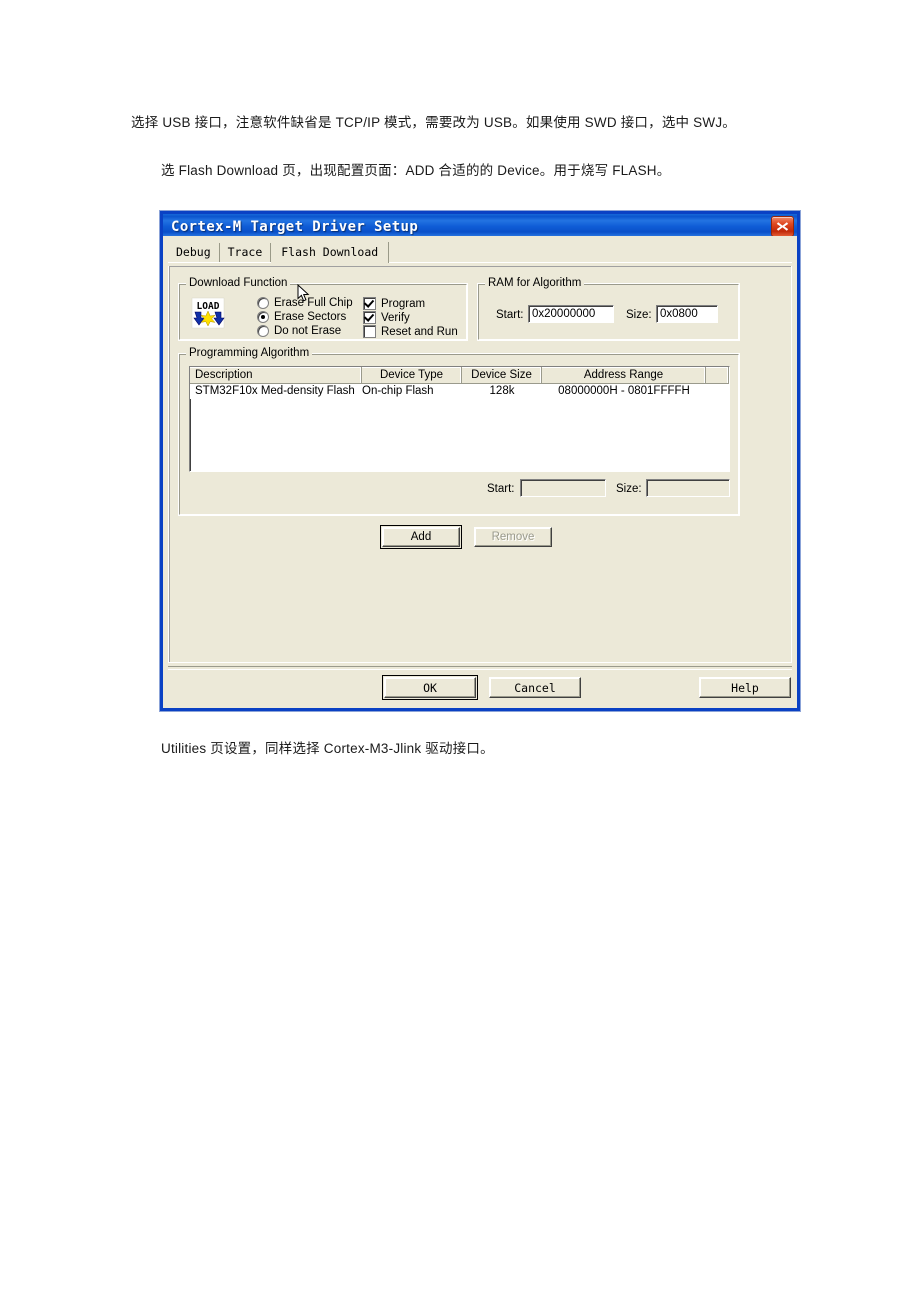 The height and width of the screenshot is (1302, 920). Describe the element at coordinates (480, 668) in the screenshot. I see `button-bar-separator` at that location.